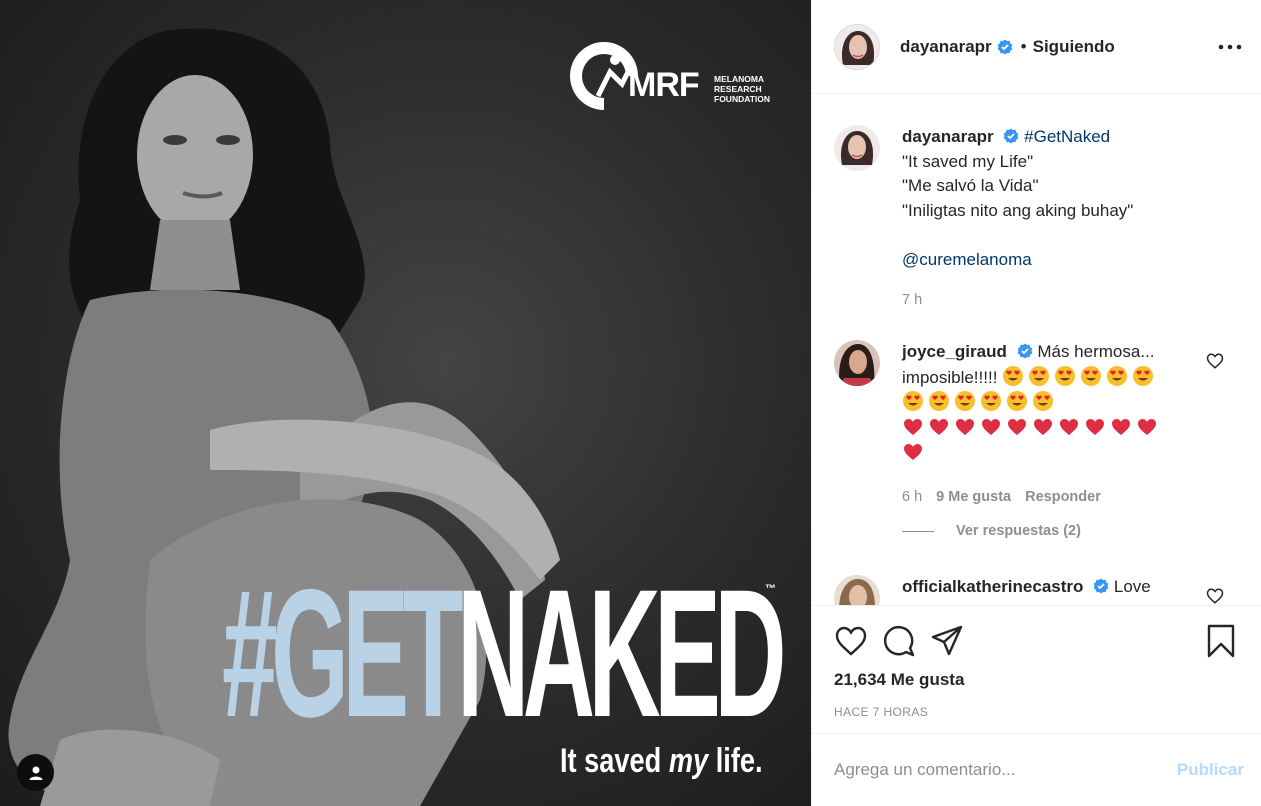  Describe the element at coordinates (770, 589) in the screenshot. I see `trademark-symbol: ™` at that location.